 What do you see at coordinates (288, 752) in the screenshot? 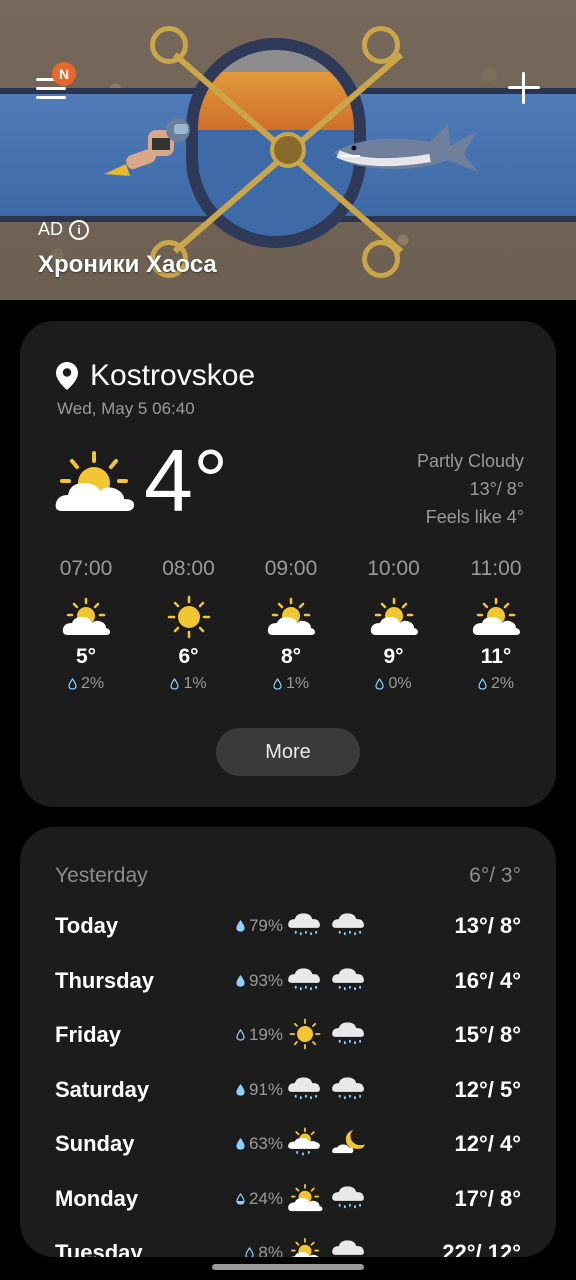
I see `more-button: More` at bounding box center [288, 752].